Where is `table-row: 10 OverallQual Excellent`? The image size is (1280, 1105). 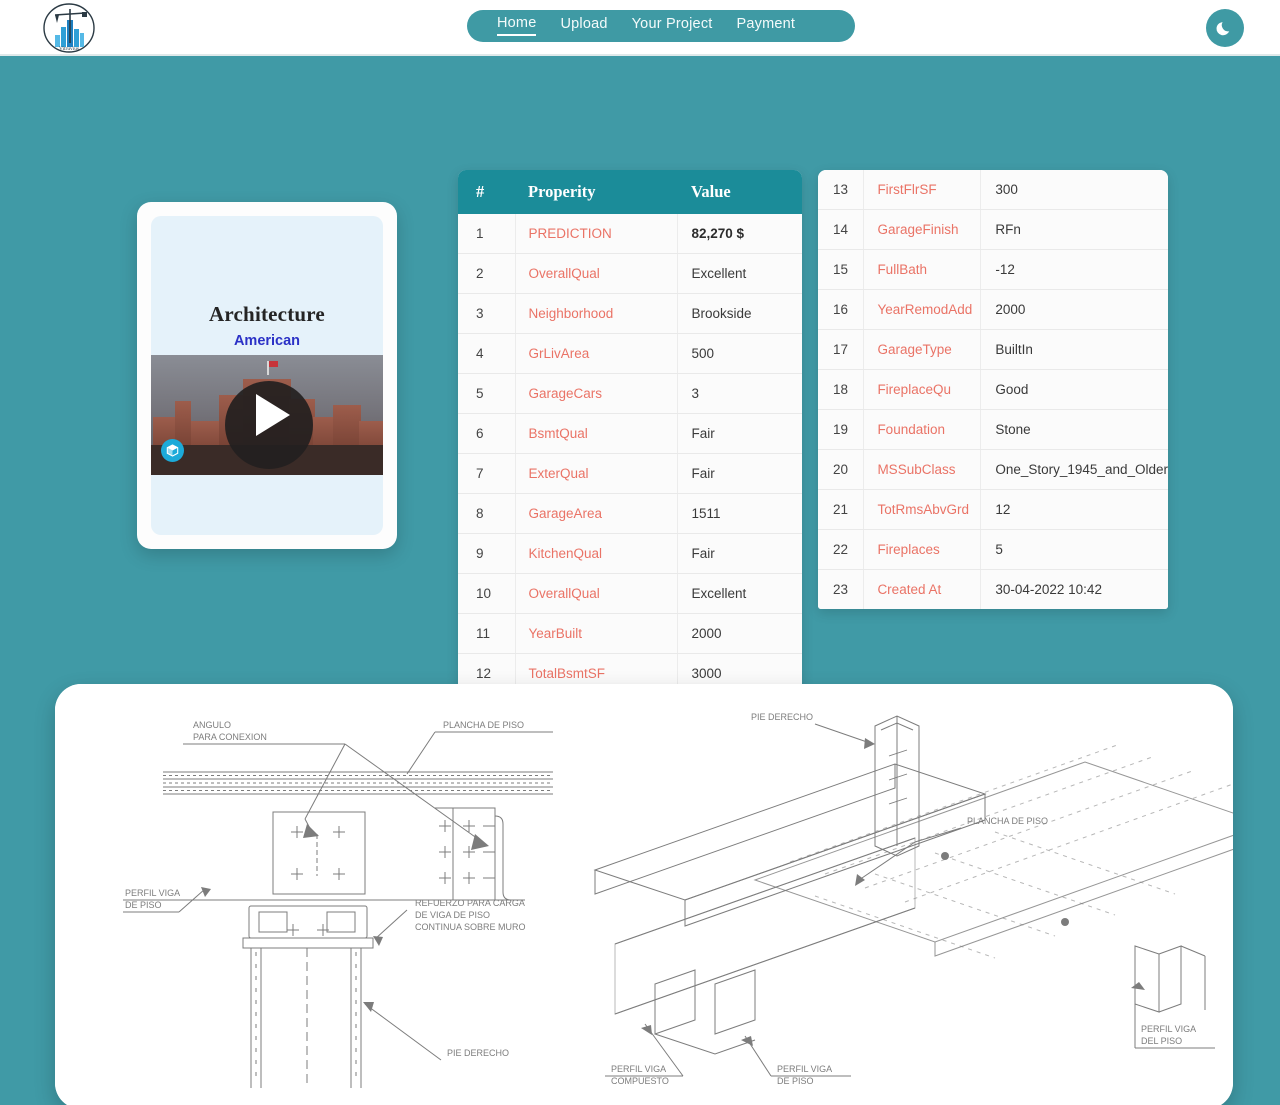 table-row: 10 OverallQual Excellent is located at coordinates (630, 593).